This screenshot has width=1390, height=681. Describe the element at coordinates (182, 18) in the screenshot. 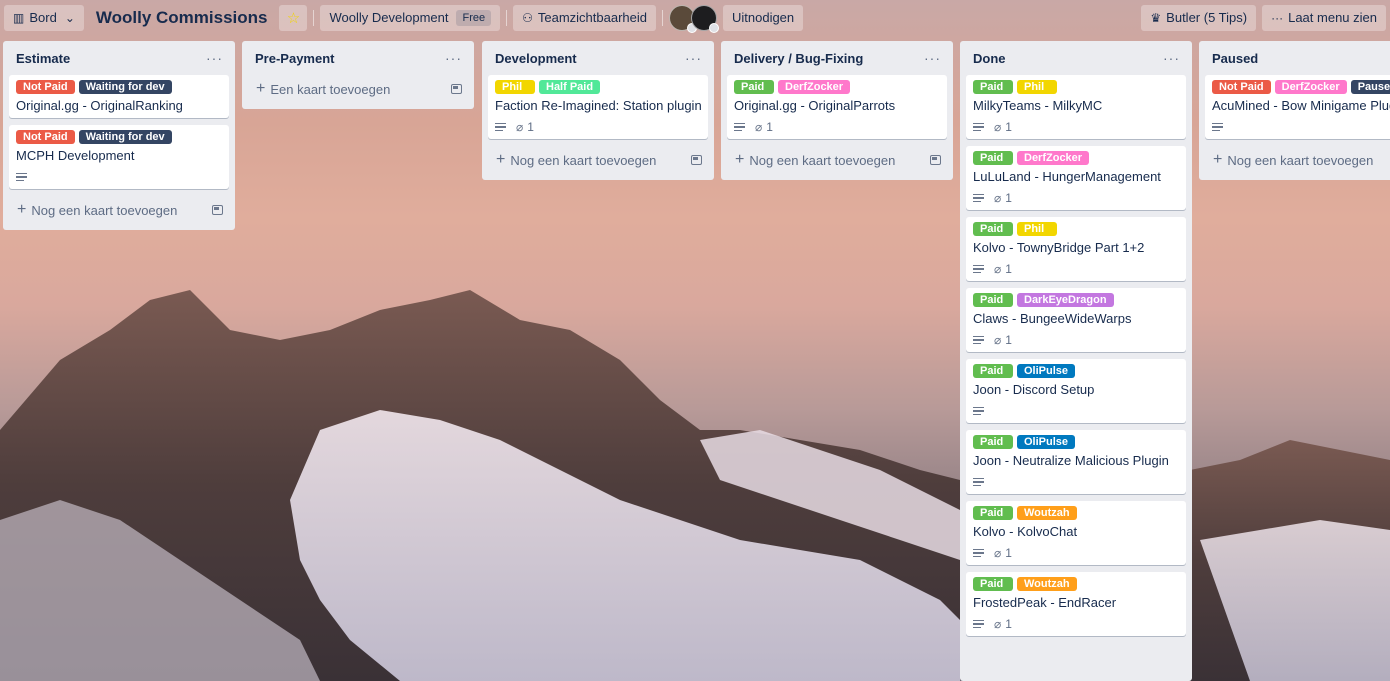

I see `board-title: Woolly Commissions` at that location.